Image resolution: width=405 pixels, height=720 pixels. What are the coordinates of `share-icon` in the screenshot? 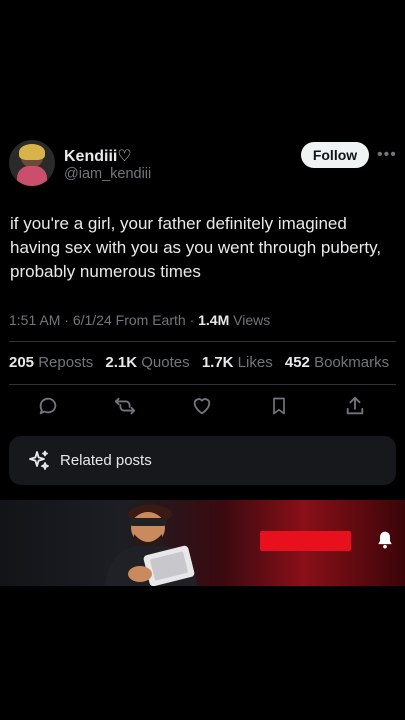 It's located at (355, 406).